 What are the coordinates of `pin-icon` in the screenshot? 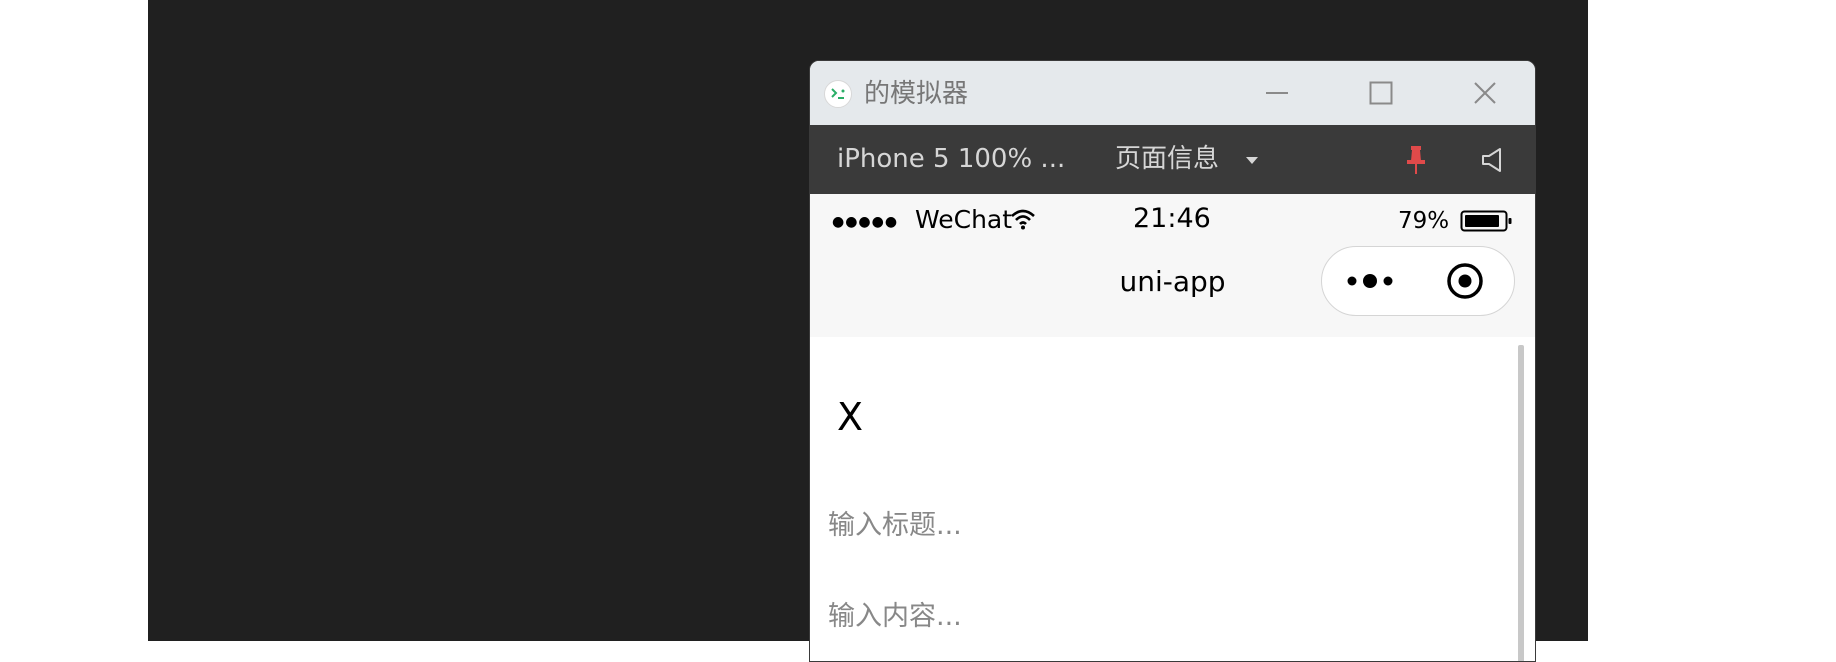 It's located at (1416, 160).